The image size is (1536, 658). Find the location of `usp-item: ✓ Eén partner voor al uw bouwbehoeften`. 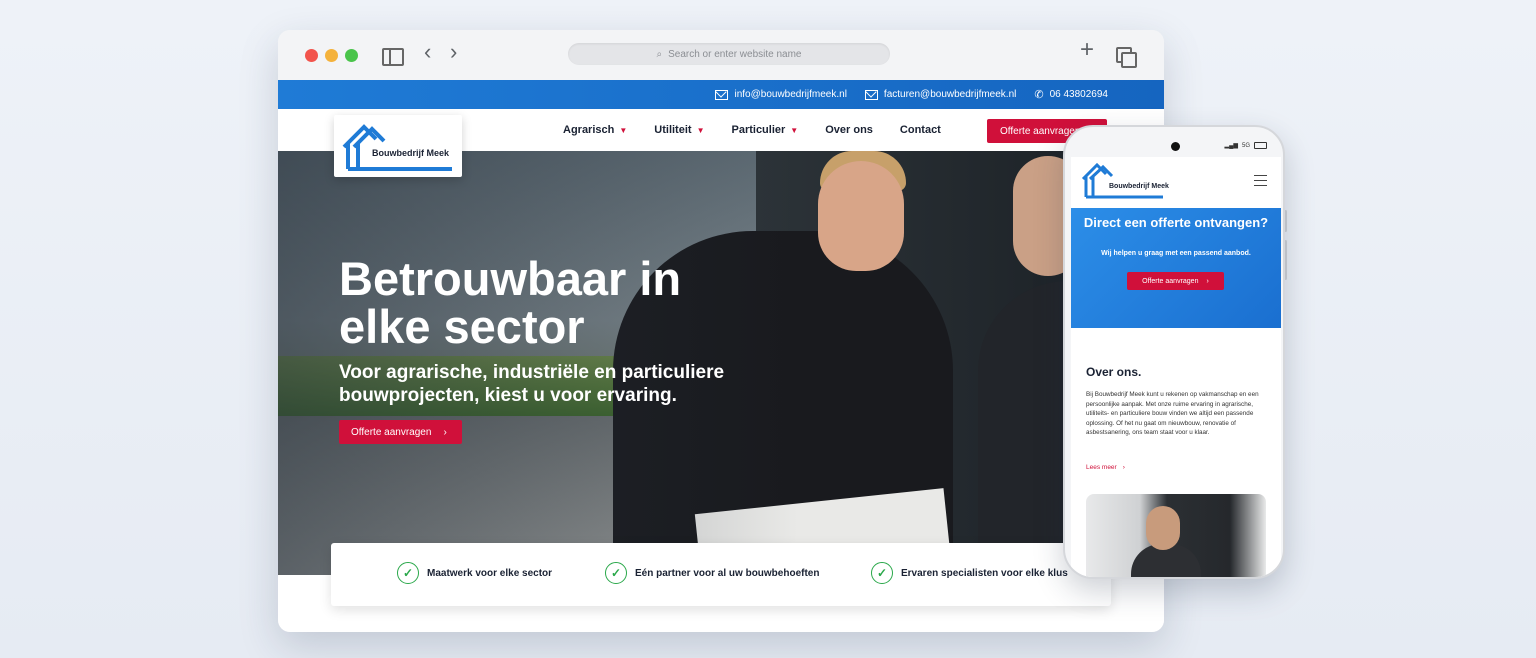

usp-item: ✓ Eén partner voor al uw bouwbehoeften is located at coordinates (712, 573).